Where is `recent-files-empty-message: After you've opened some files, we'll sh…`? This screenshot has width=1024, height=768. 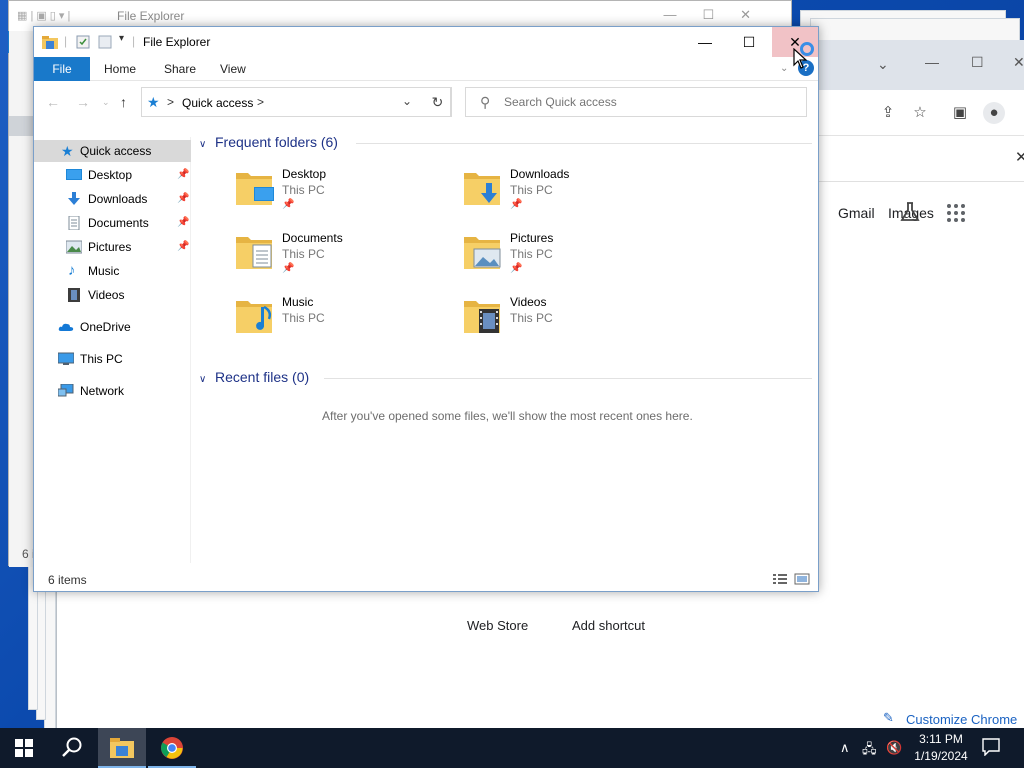
recent-files-empty-message: After you've opened some files, we'll sh… is located at coordinates (507, 416).